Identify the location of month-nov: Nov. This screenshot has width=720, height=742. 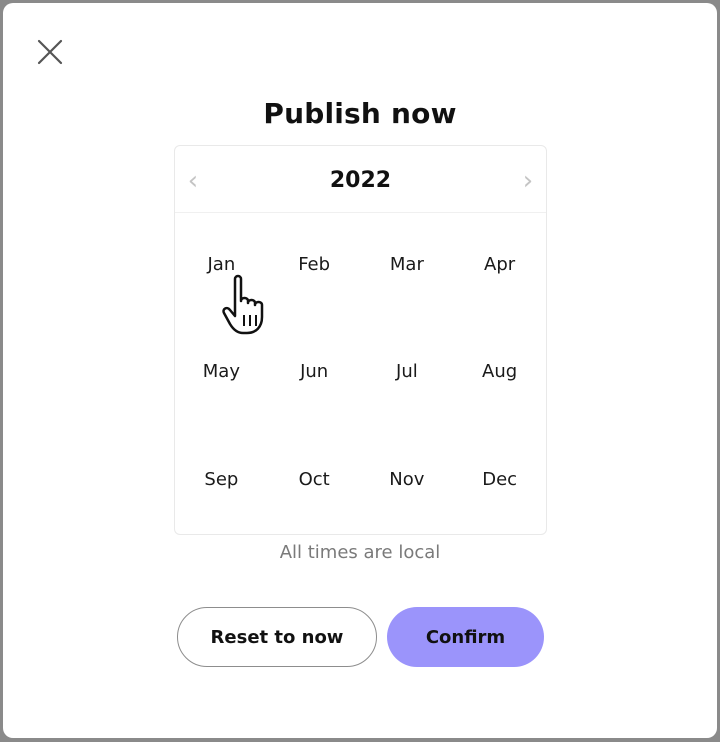
(407, 480).